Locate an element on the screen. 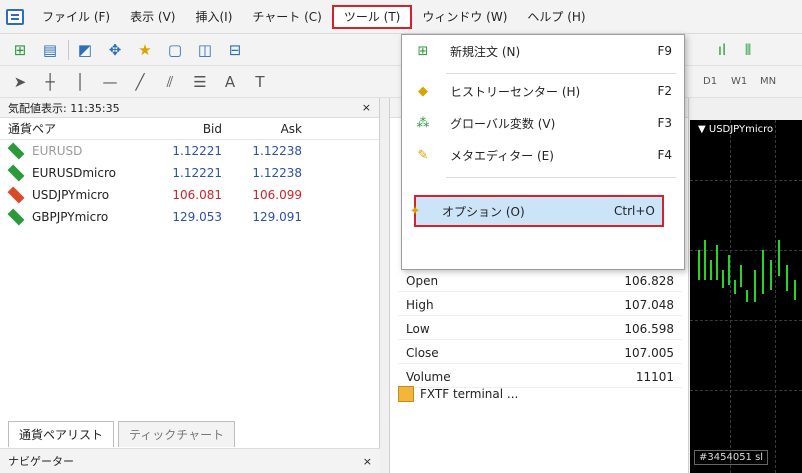 The image size is (802, 473). vertical-line-icon: │ is located at coordinates (80, 82).